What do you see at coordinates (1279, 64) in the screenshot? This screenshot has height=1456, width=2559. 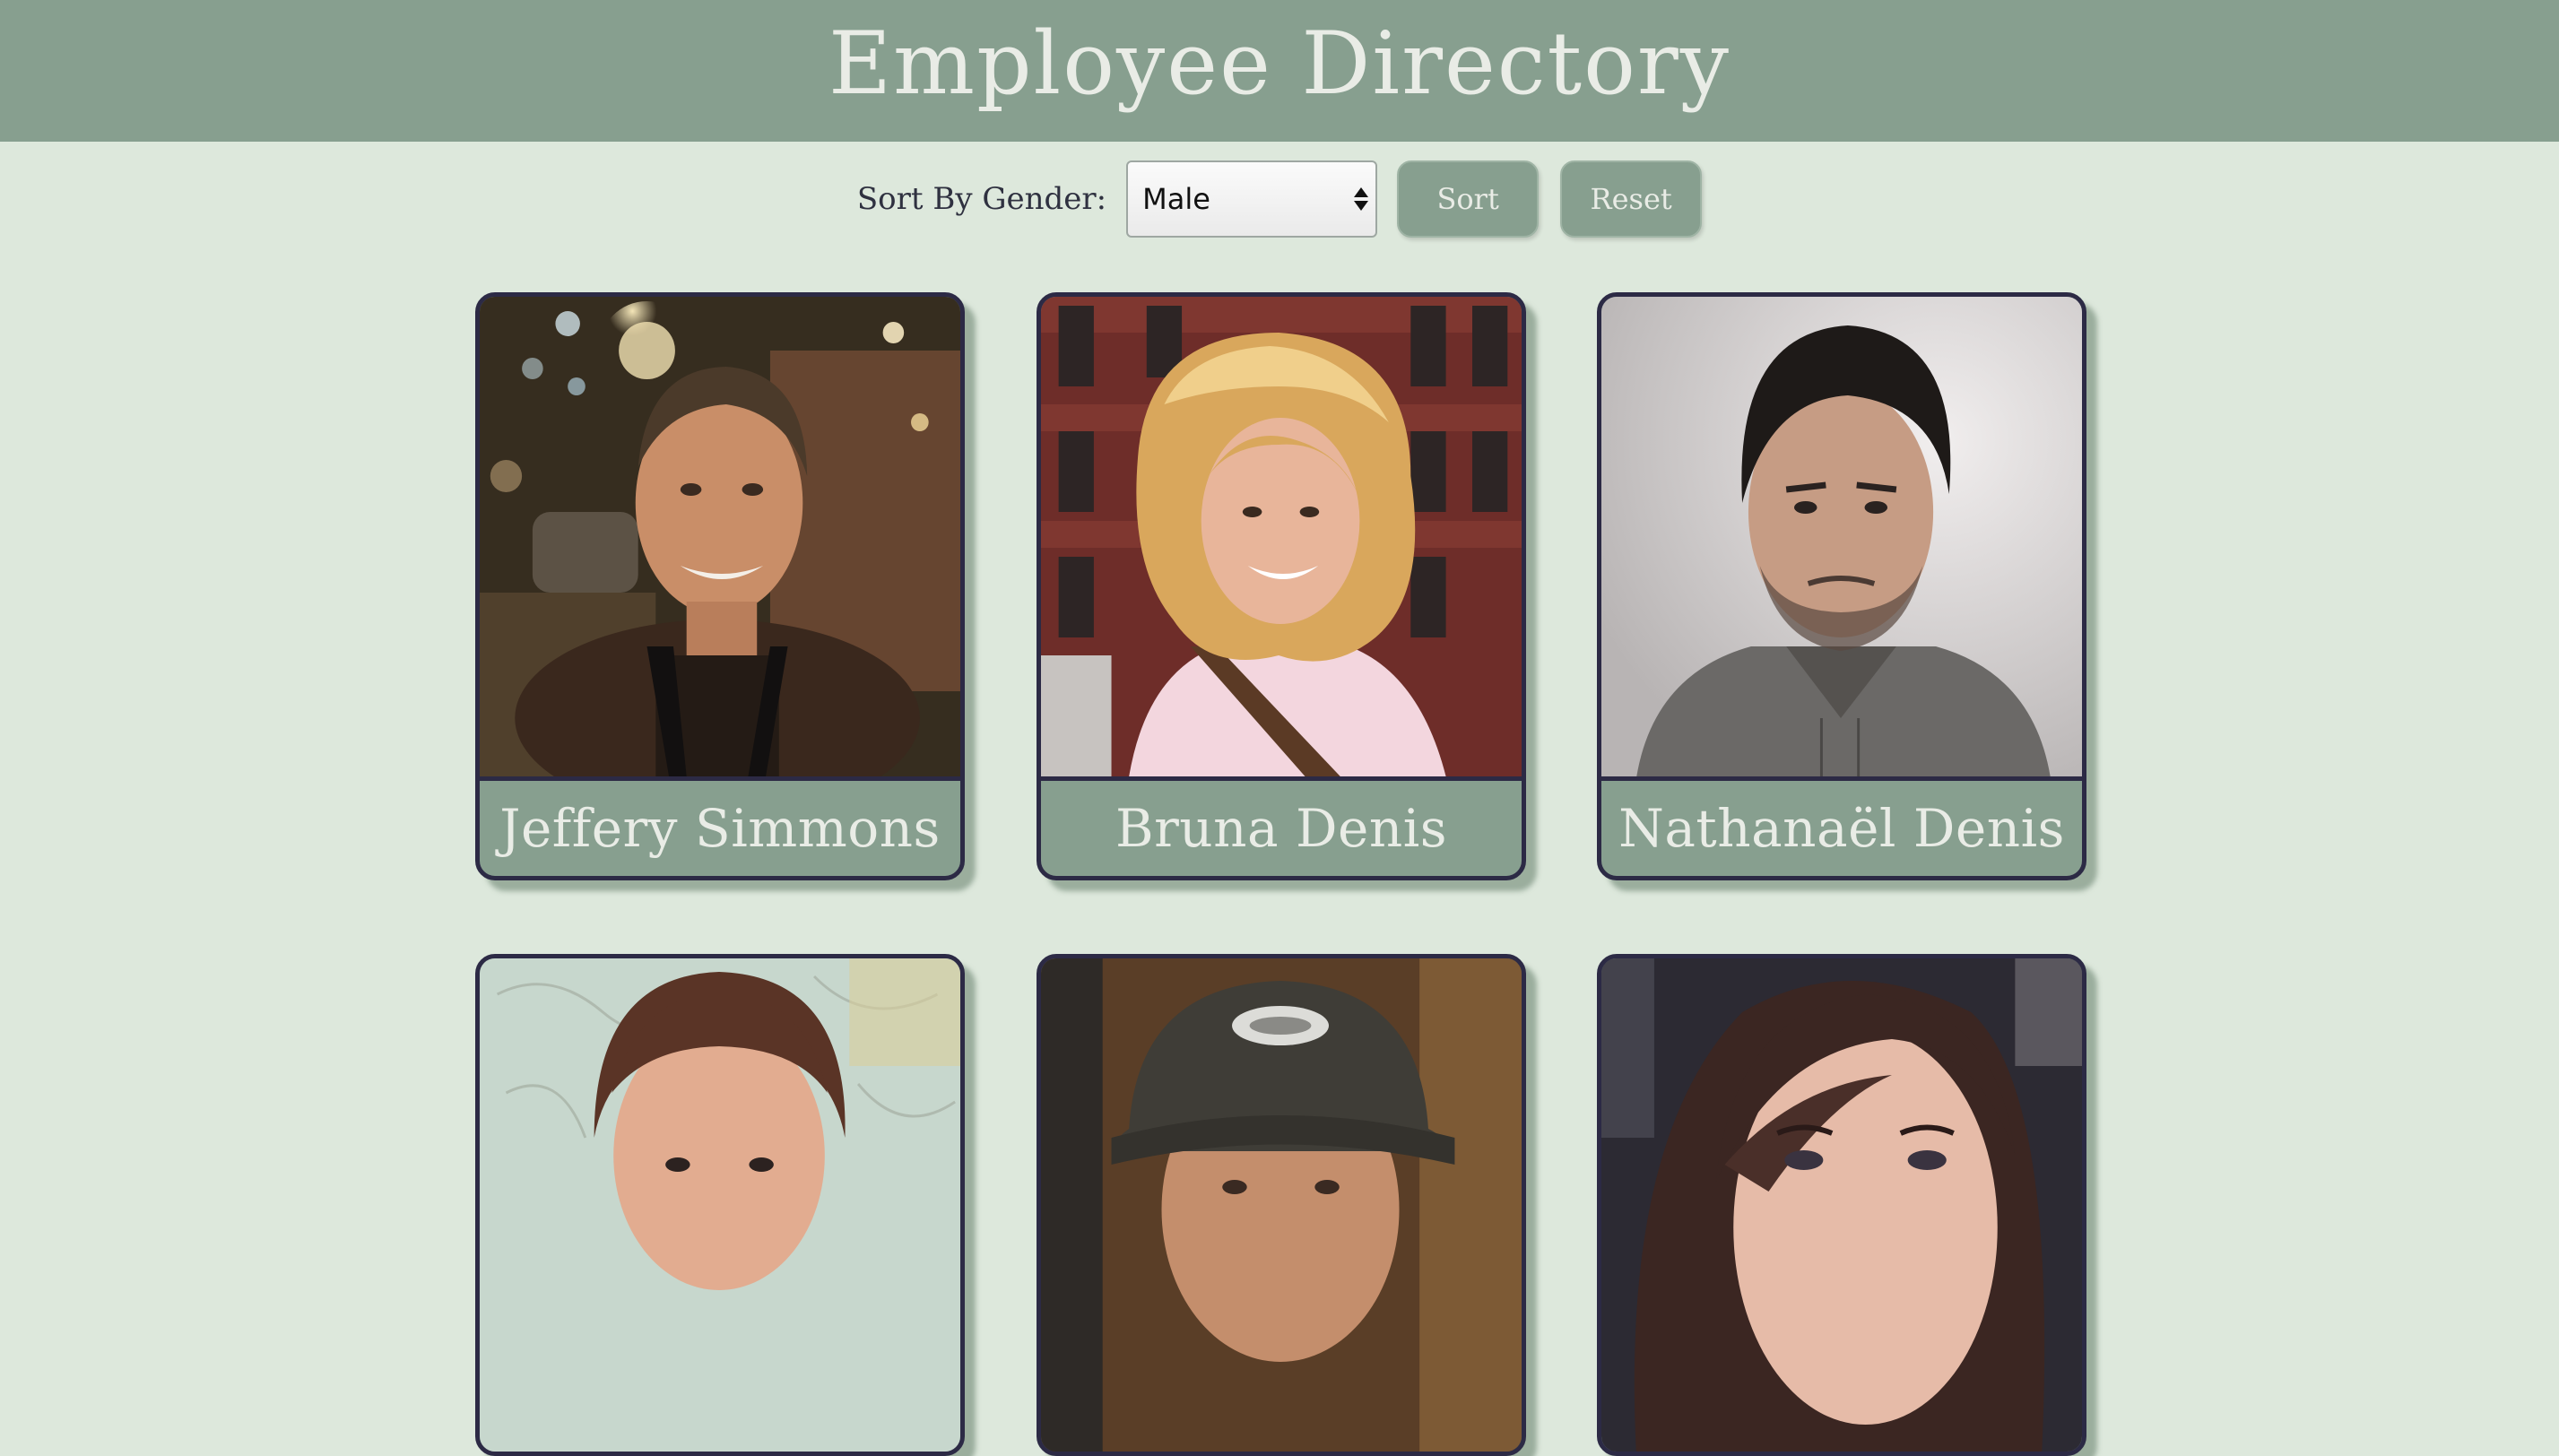 I see `page-title: Employee Directory` at bounding box center [1279, 64].